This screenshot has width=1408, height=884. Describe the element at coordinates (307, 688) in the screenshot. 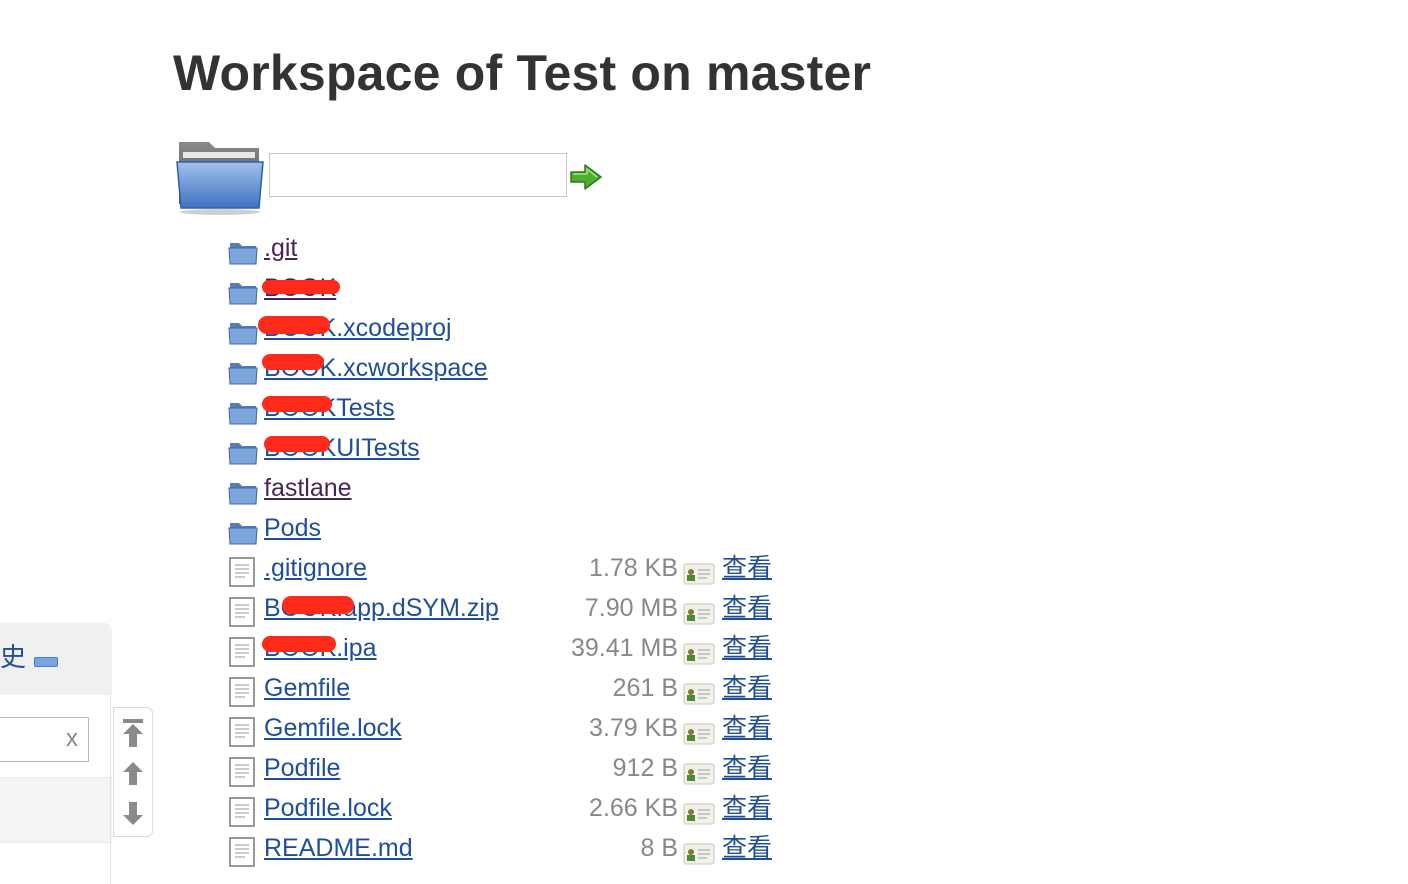

I see `file-link: Gemfile` at that location.